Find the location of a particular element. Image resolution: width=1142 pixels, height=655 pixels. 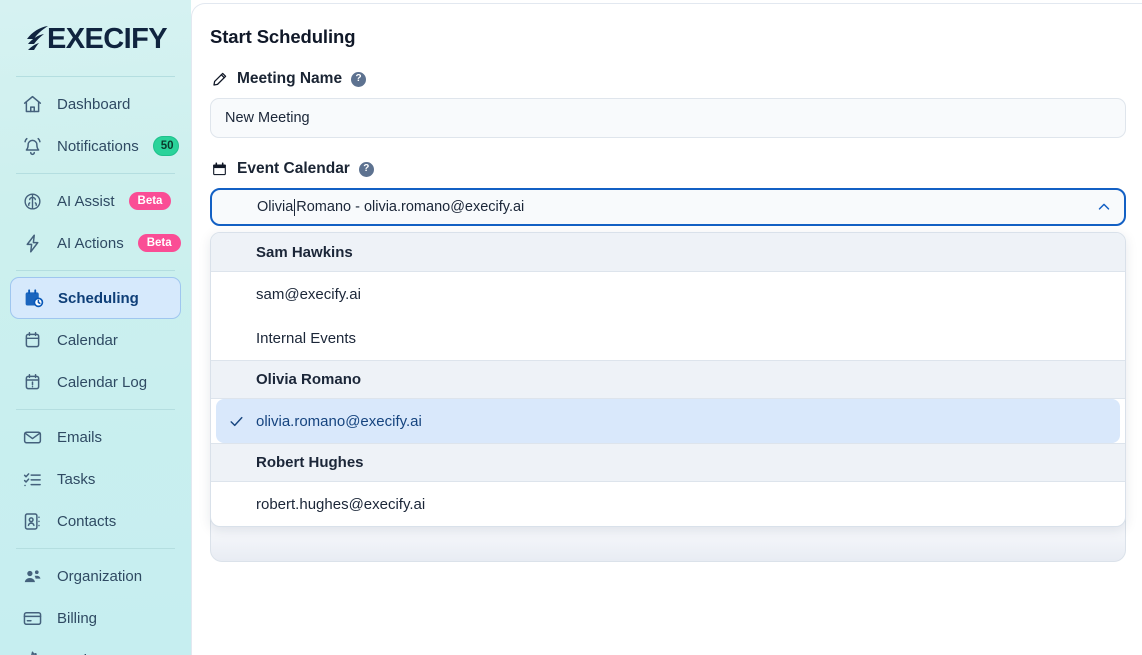

notifications-count-badge: 50 is located at coordinates (165, 146).